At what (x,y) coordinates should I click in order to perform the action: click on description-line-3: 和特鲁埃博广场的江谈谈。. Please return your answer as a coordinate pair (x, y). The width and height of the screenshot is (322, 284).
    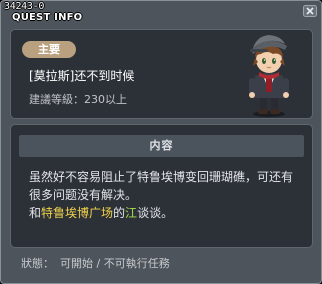
    Looking at the image, I should click on (166, 213).